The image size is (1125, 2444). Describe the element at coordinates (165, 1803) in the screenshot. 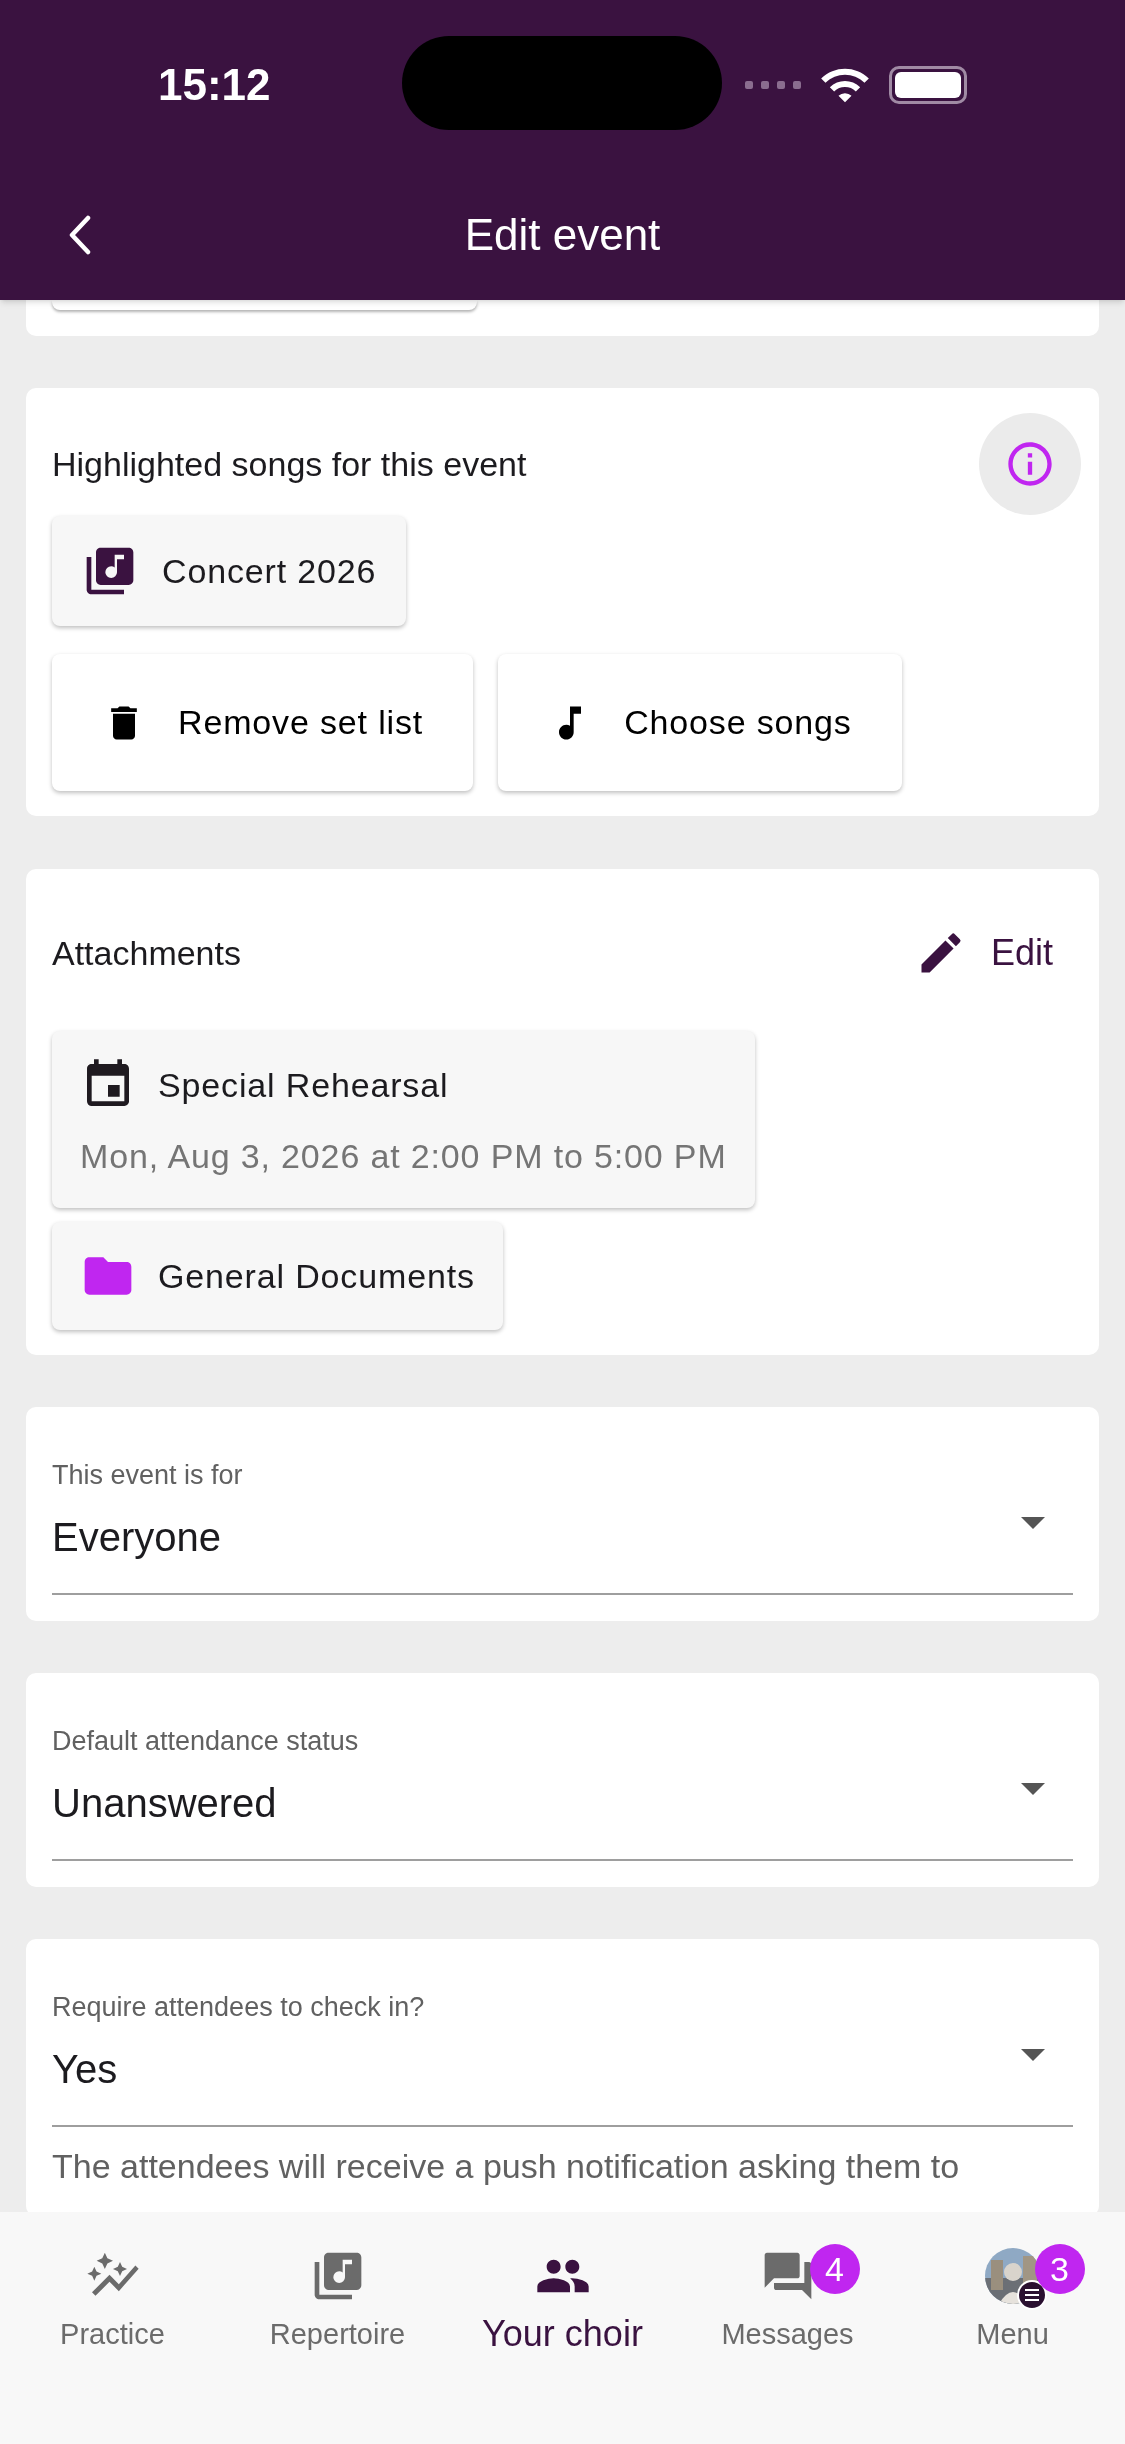

I see `field-value: Unanswered` at that location.